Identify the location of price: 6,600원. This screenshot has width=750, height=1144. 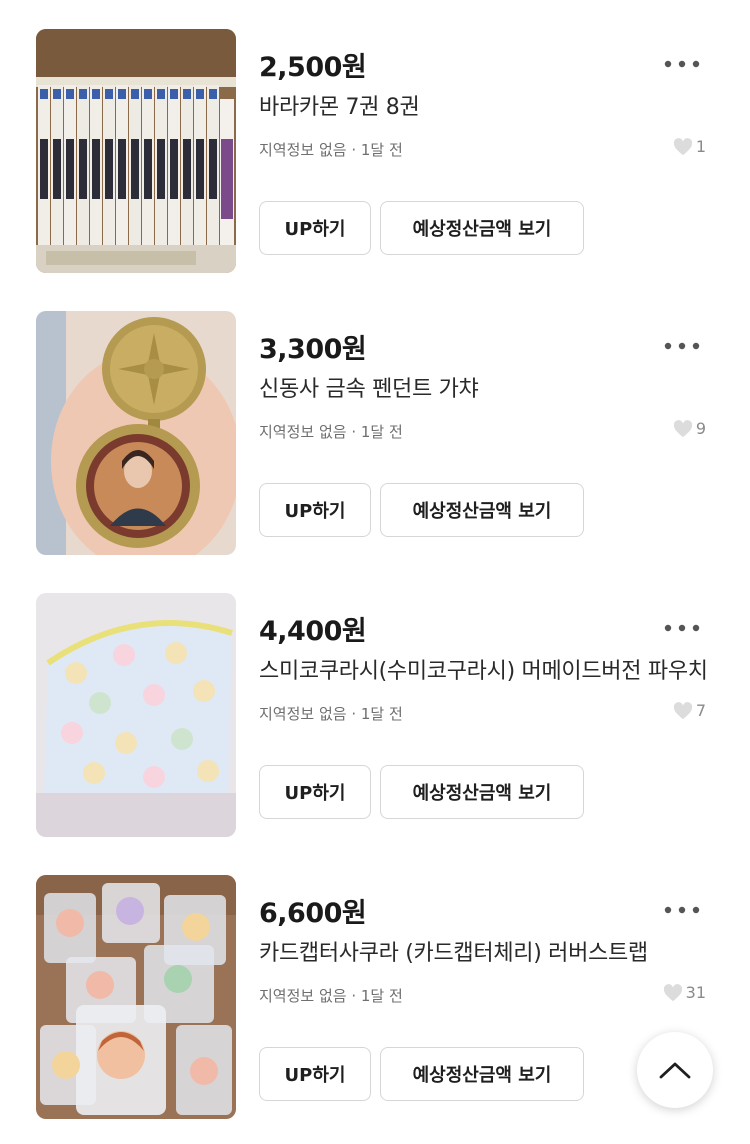
(313, 913).